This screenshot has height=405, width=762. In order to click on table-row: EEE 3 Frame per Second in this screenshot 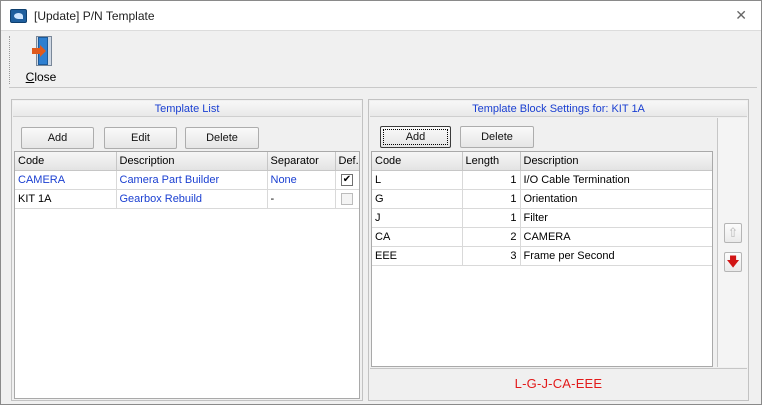, I will do `click(542, 256)`.